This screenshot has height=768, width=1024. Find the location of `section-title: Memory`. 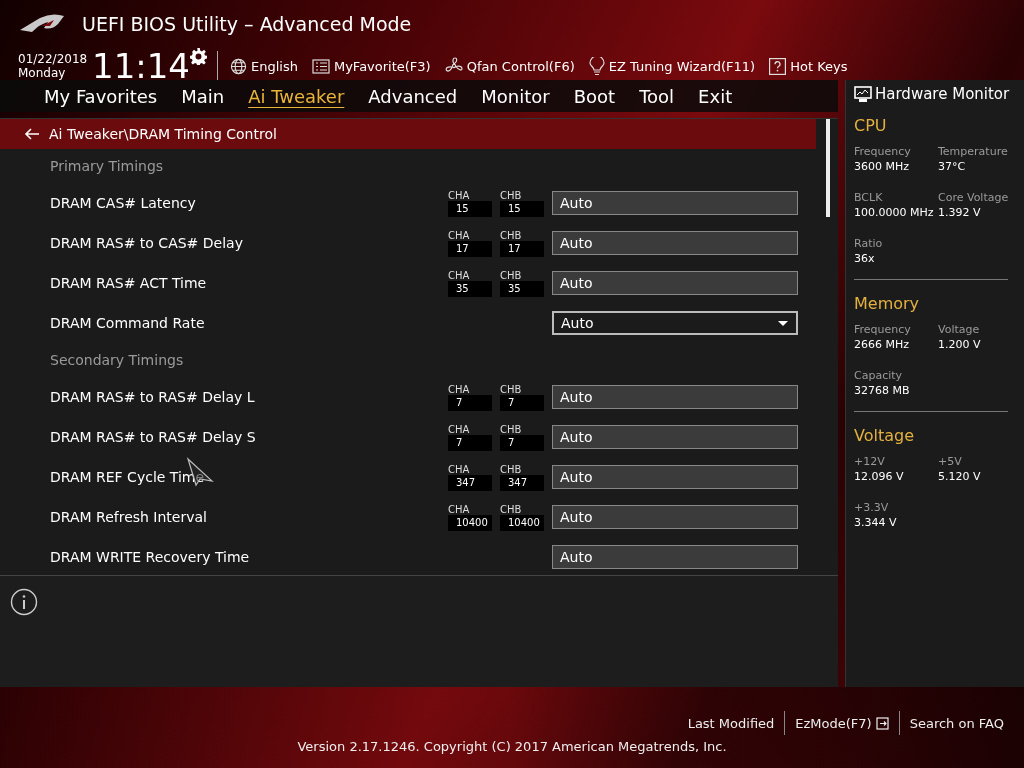

section-title: Memory is located at coordinates (887, 303).